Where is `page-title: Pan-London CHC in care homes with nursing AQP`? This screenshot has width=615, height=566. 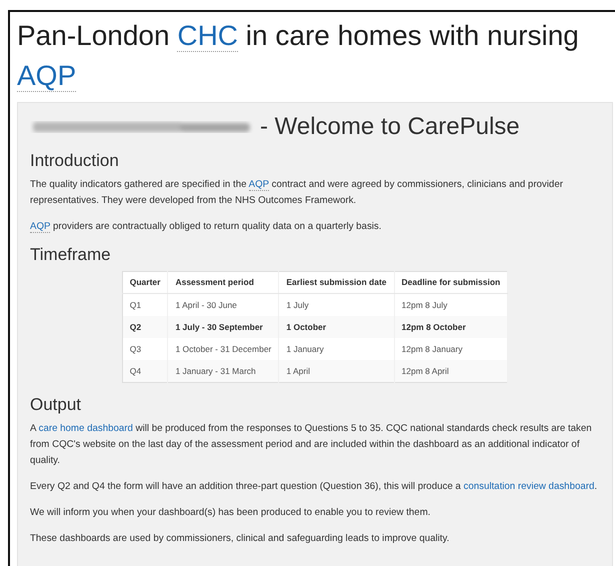 page-title: Pan-London CHC in care homes with nursing AQP is located at coordinates (298, 56).